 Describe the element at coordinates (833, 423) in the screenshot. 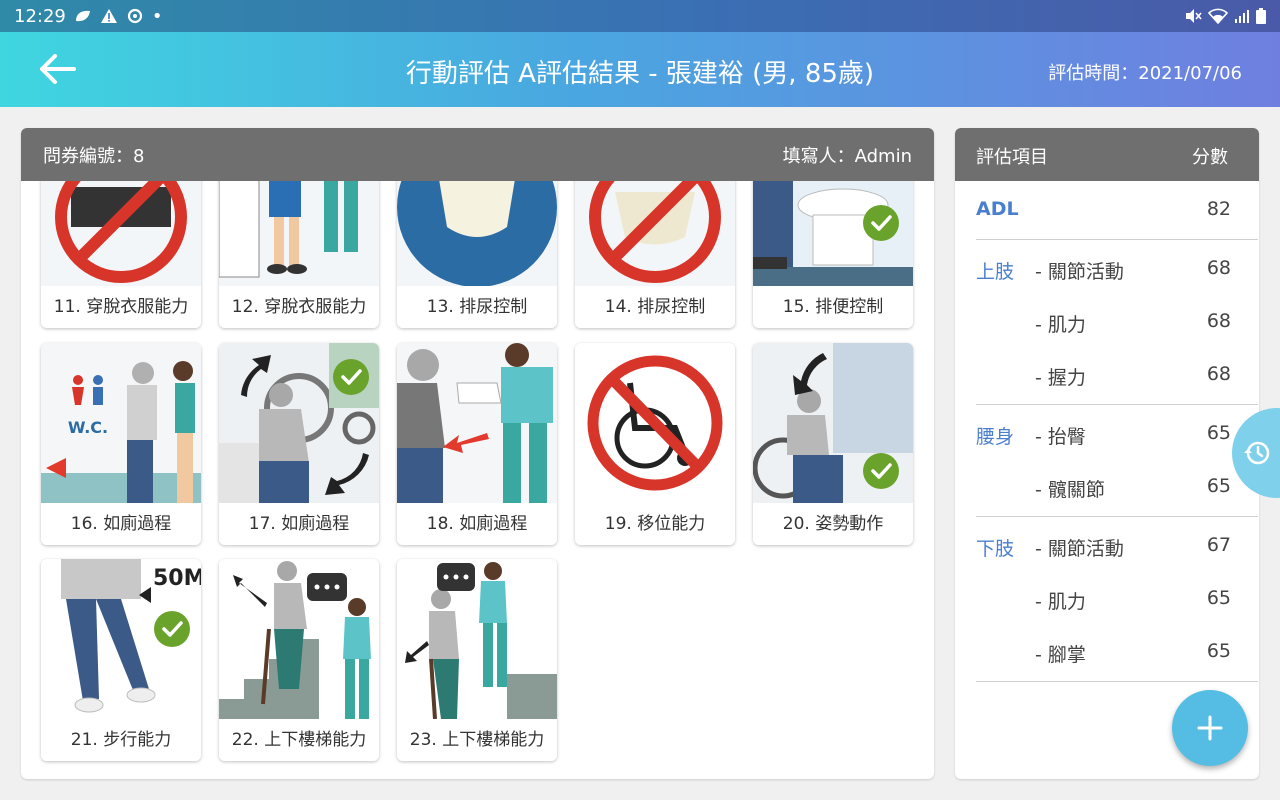

I see `wheelchair-posture-icon` at that location.